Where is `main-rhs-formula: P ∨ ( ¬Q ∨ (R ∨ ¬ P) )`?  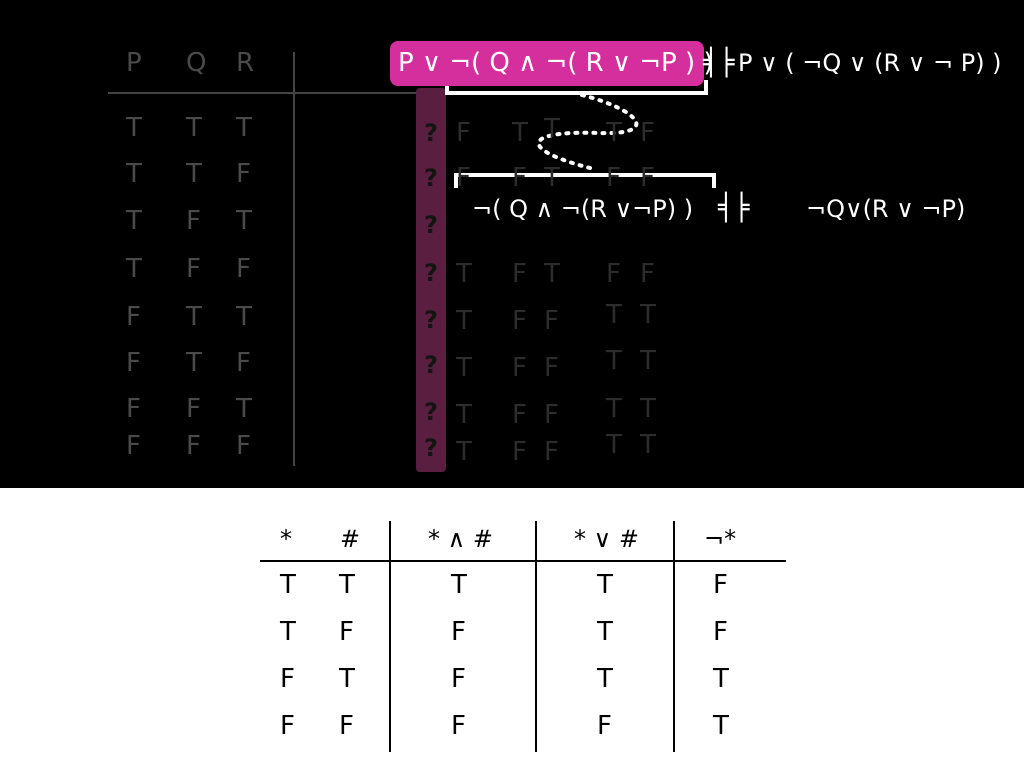 main-rhs-formula: P ∨ ( ¬Q ∨ (R ∨ ¬ P) ) is located at coordinates (870, 63).